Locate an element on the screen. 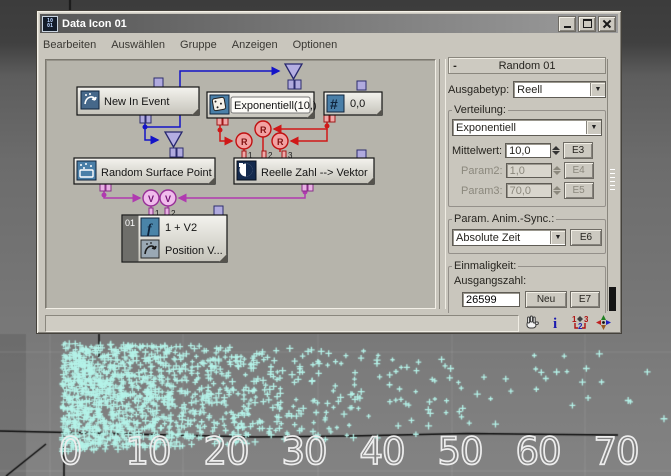 This screenshot has height=476, width=671. distribution-dropdown: Exponentiell ▼ is located at coordinates (527, 127).